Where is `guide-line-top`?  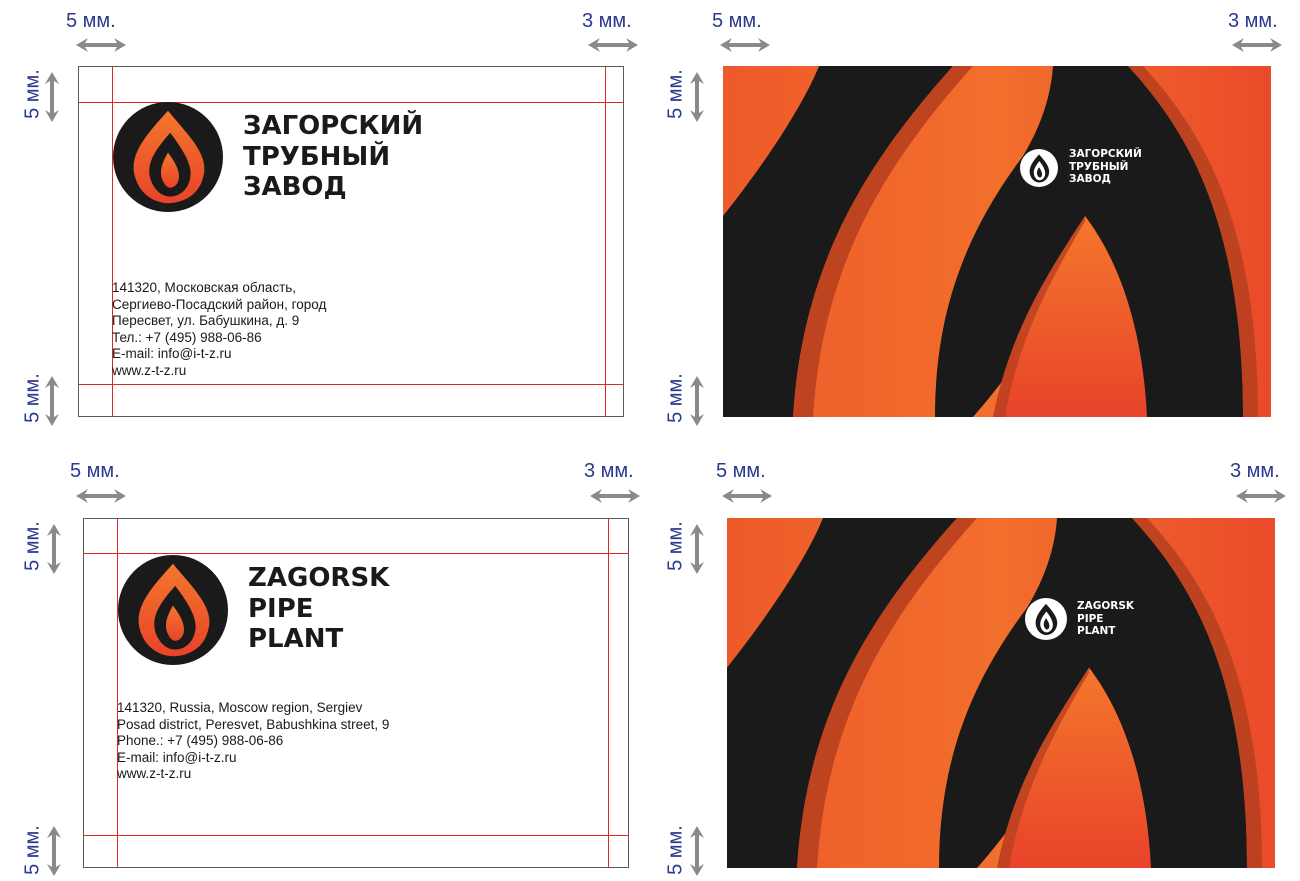
guide-line-top is located at coordinates (356, 553).